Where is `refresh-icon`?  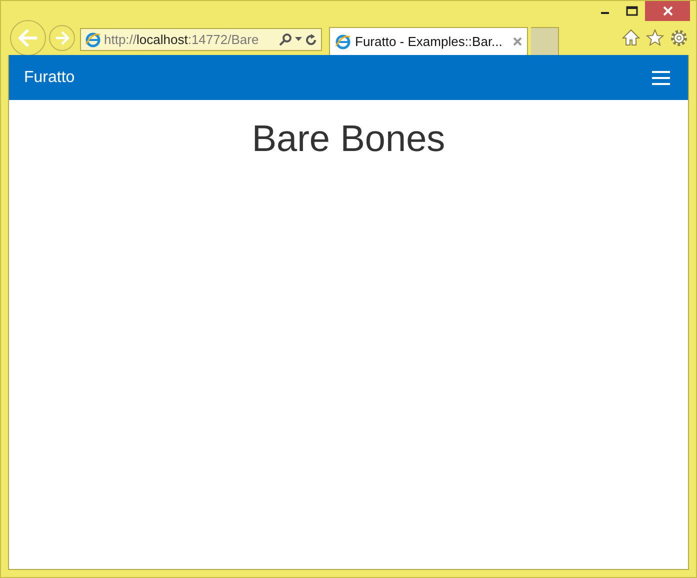 refresh-icon is located at coordinates (311, 40).